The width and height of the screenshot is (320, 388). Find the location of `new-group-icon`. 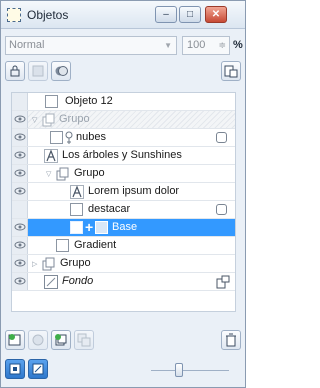

new-group-icon is located at coordinates (61, 340).